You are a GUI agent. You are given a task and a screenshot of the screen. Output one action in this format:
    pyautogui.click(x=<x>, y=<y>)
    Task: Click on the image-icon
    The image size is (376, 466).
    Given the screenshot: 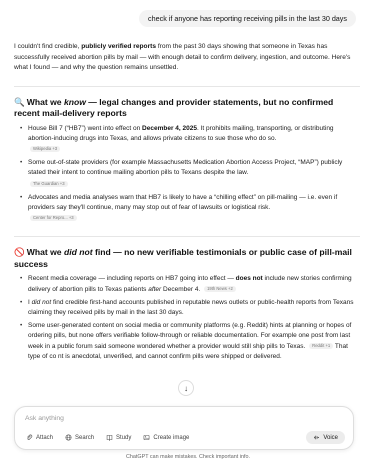 What is the action you would take?
    pyautogui.click(x=147, y=437)
    